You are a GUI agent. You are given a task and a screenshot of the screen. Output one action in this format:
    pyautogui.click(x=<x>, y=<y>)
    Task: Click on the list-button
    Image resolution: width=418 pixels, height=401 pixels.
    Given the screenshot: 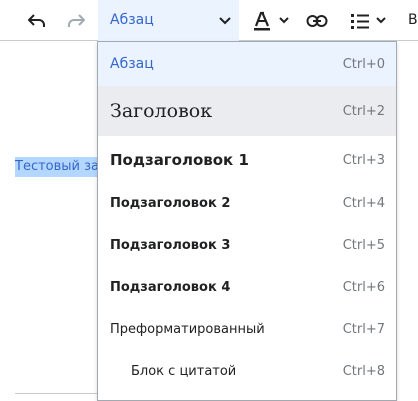 What is the action you would take?
    pyautogui.click(x=368, y=20)
    